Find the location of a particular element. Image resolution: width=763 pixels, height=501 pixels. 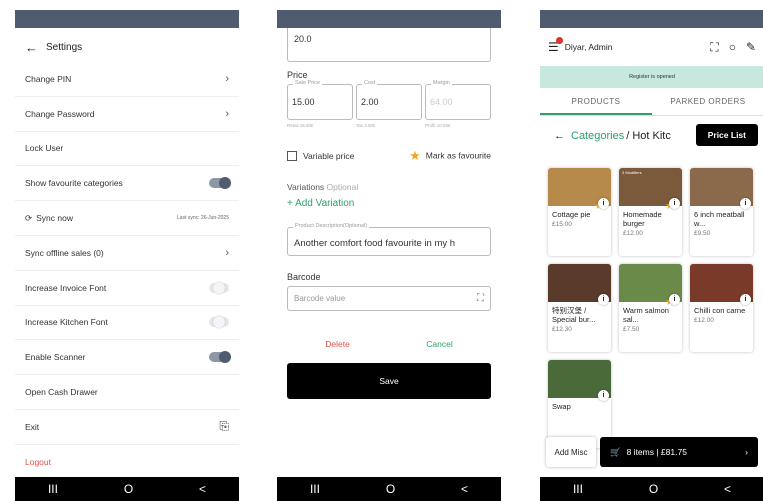

settings-row: Change Password › is located at coordinates (127, 114).